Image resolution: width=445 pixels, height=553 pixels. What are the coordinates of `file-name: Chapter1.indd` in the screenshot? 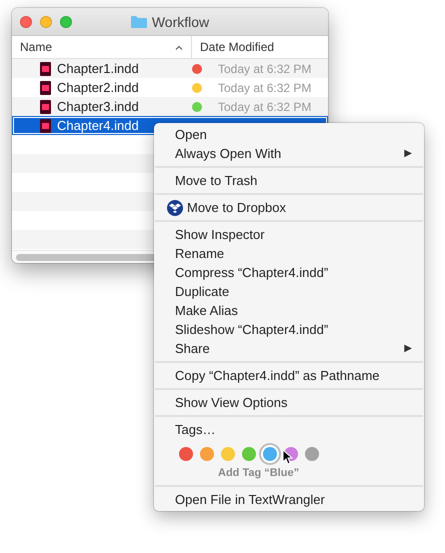 It's located at (98, 68).